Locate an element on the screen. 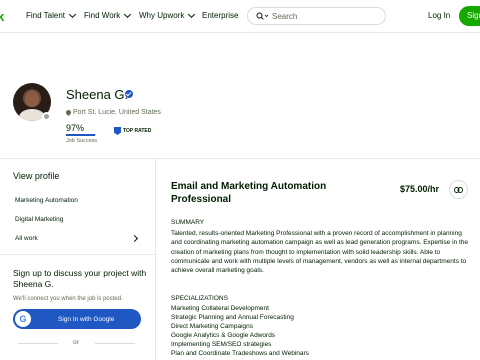 The height and width of the screenshot is (360, 480). or-divider-left is located at coordinates (38, 343).